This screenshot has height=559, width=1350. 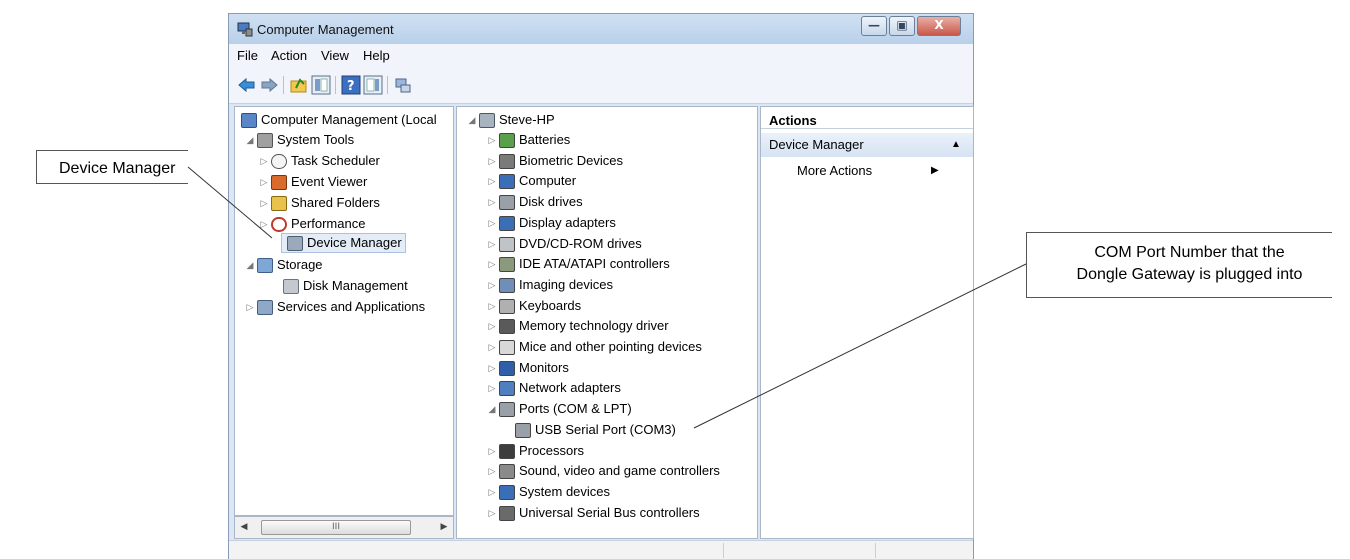 What do you see at coordinates (860, 346) in the screenshot?
I see `leader-line-com-port` at bounding box center [860, 346].